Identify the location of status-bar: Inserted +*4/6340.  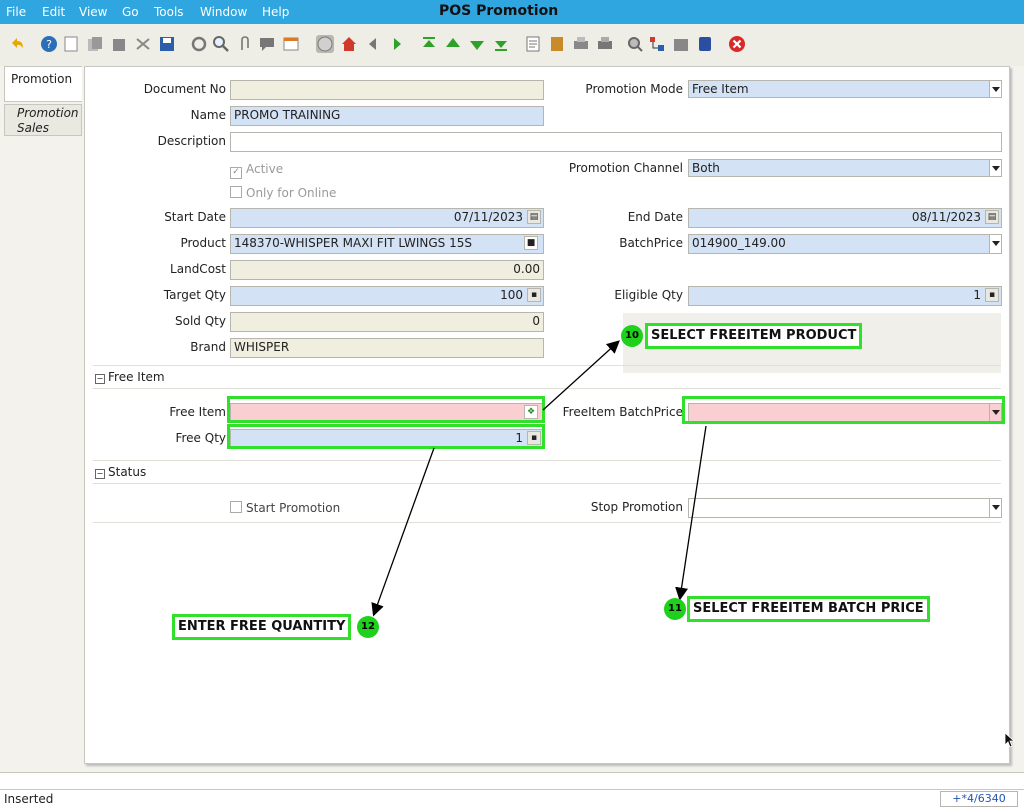
(512, 799).